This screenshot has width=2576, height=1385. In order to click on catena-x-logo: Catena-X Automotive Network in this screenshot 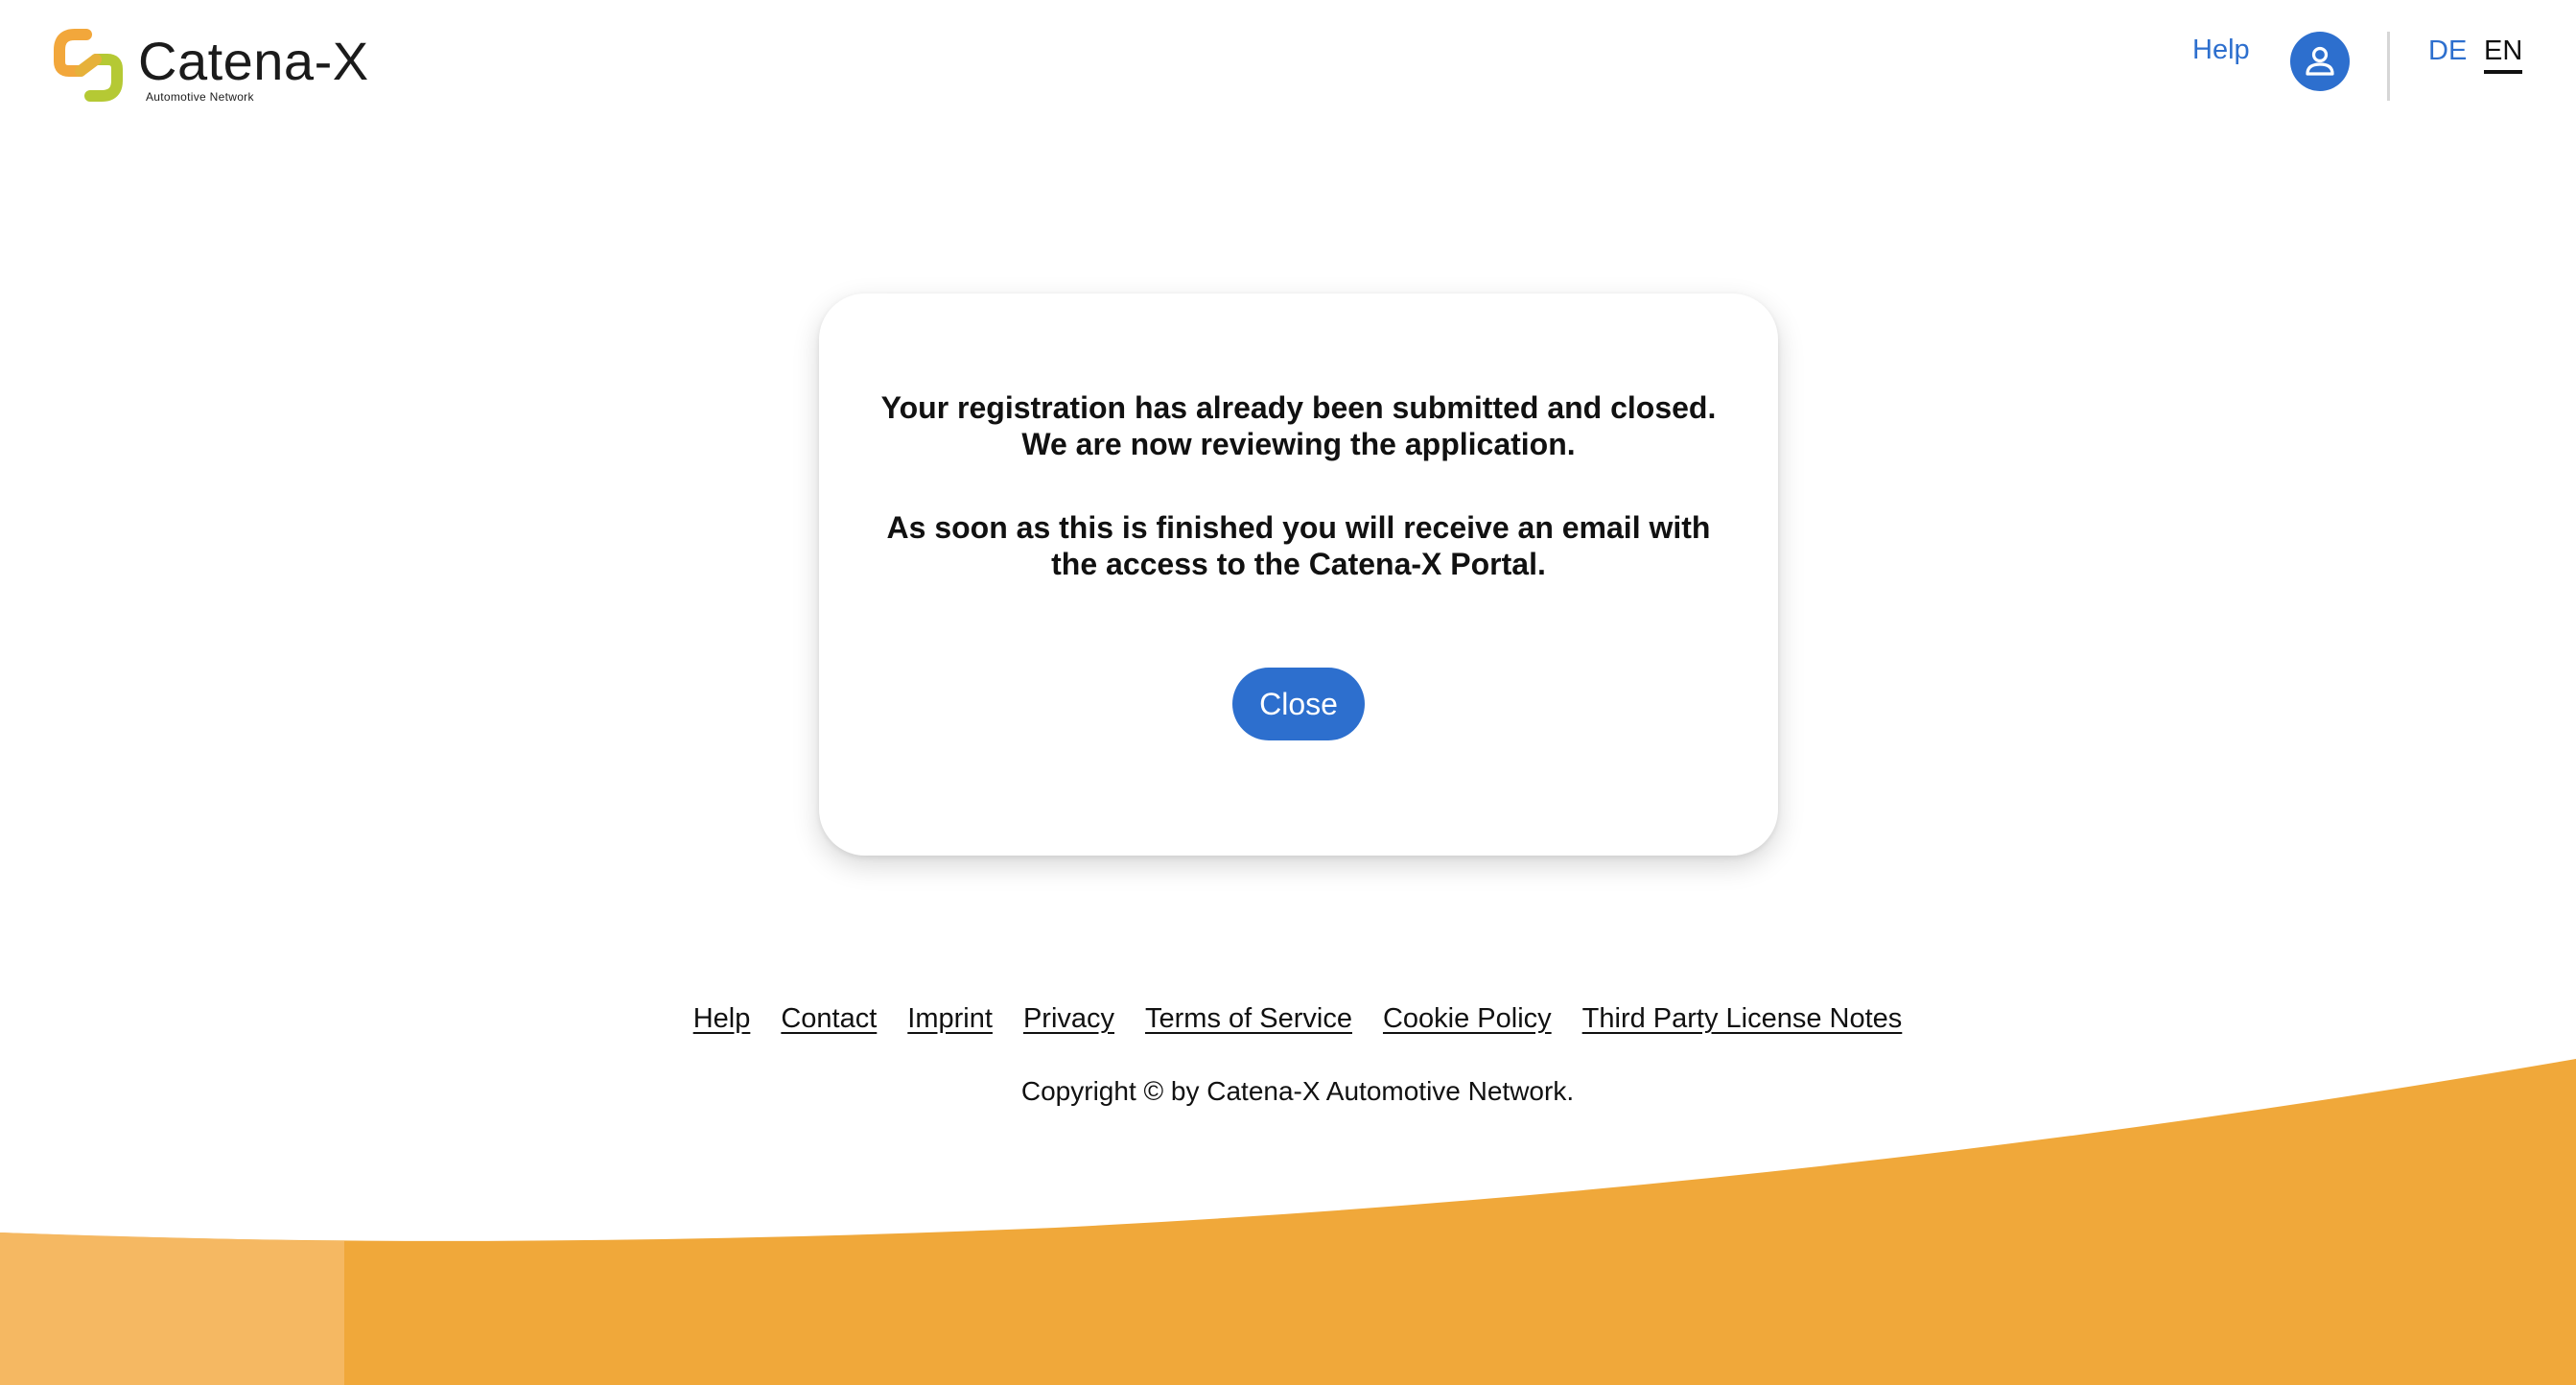, I will do `click(211, 67)`.